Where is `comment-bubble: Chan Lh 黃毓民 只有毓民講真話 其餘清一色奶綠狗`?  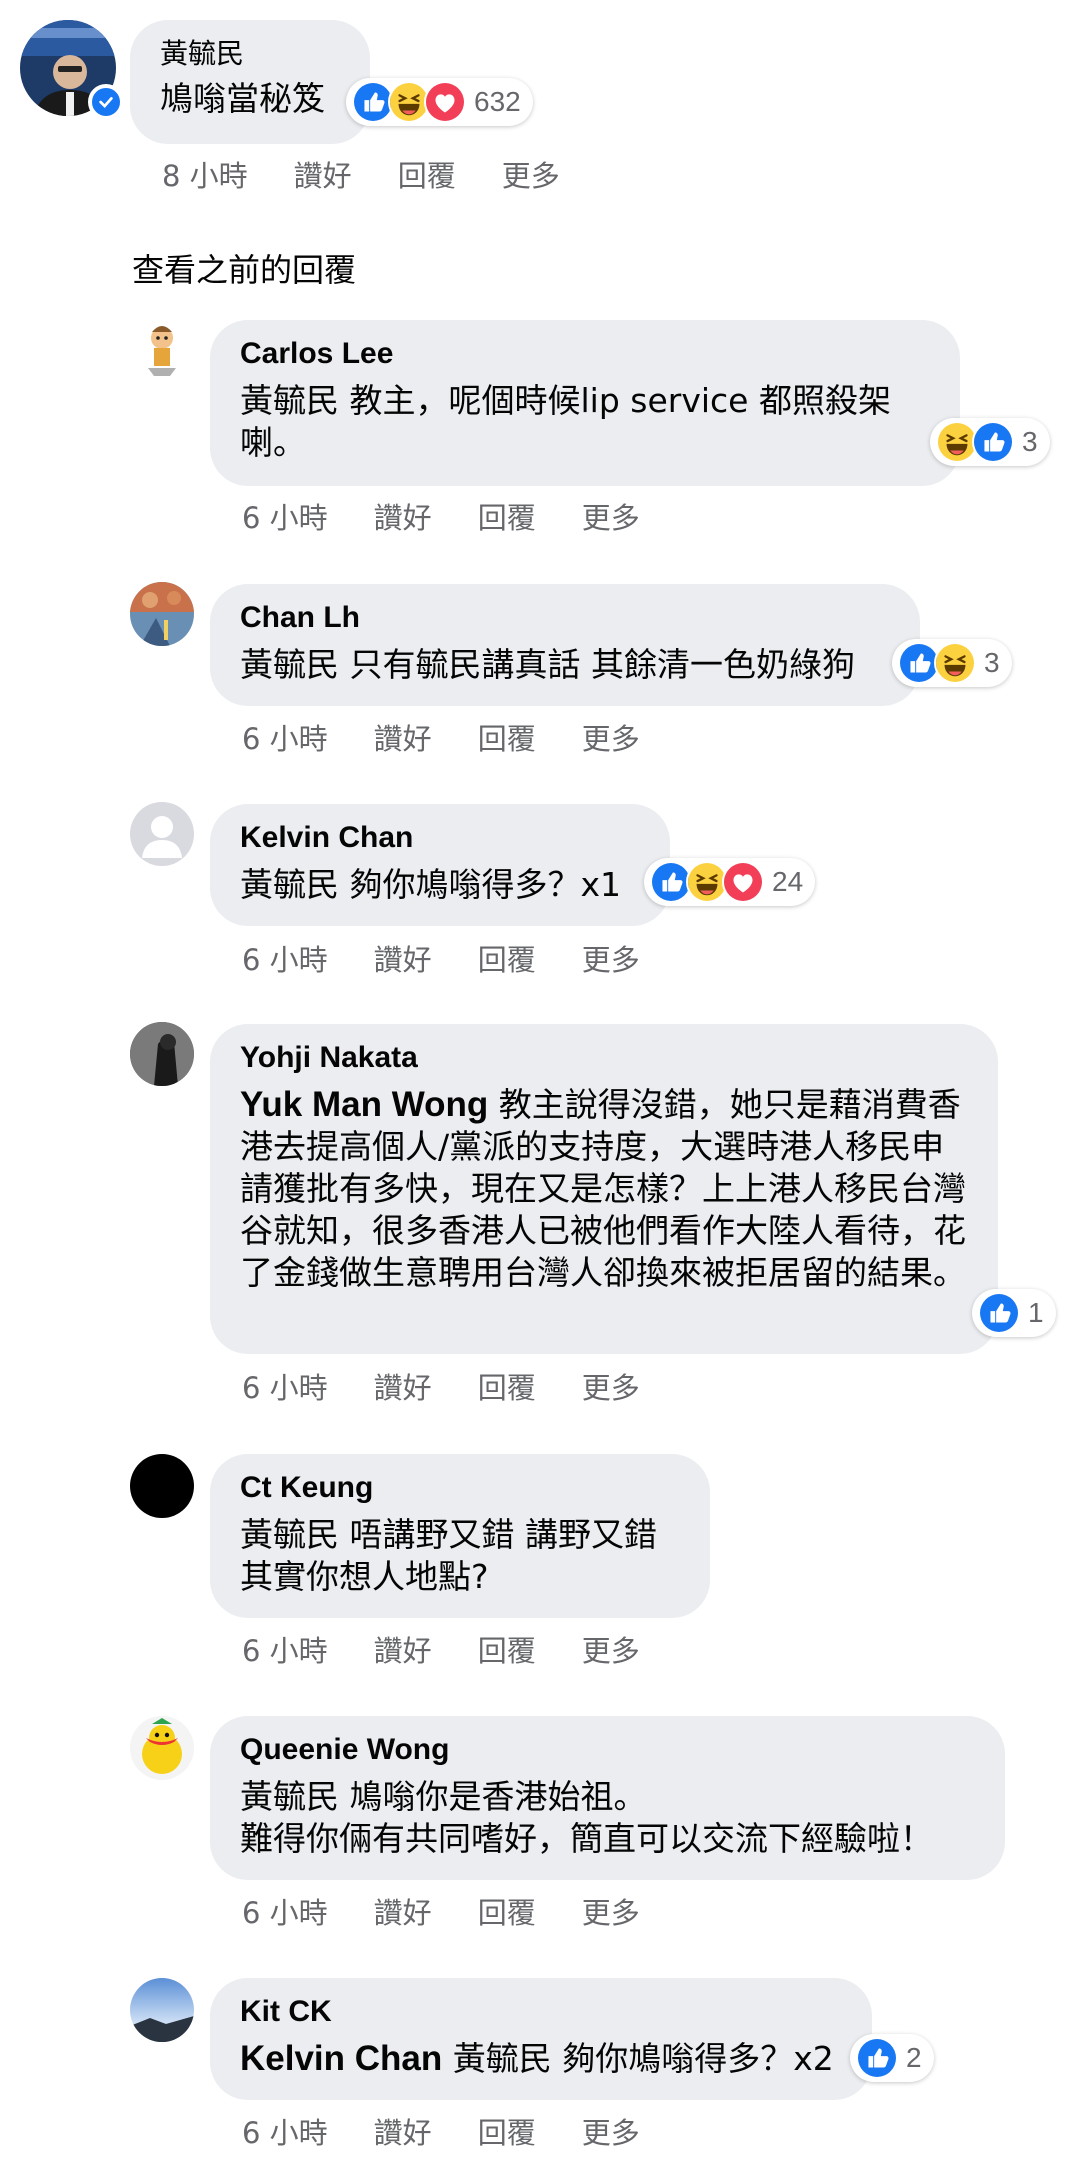
comment-bubble: Chan Lh 黃毓民 只有毓民講真話 其餘清一色奶綠狗 is located at coordinates (565, 645).